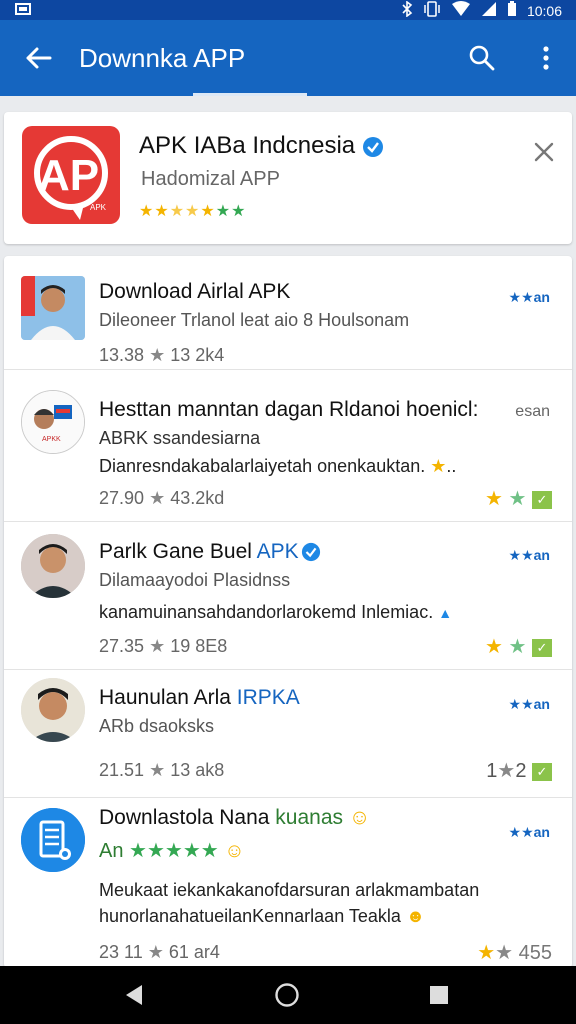  Describe the element at coordinates (407, 10) in the screenshot. I see `bluetooth-icon` at that location.